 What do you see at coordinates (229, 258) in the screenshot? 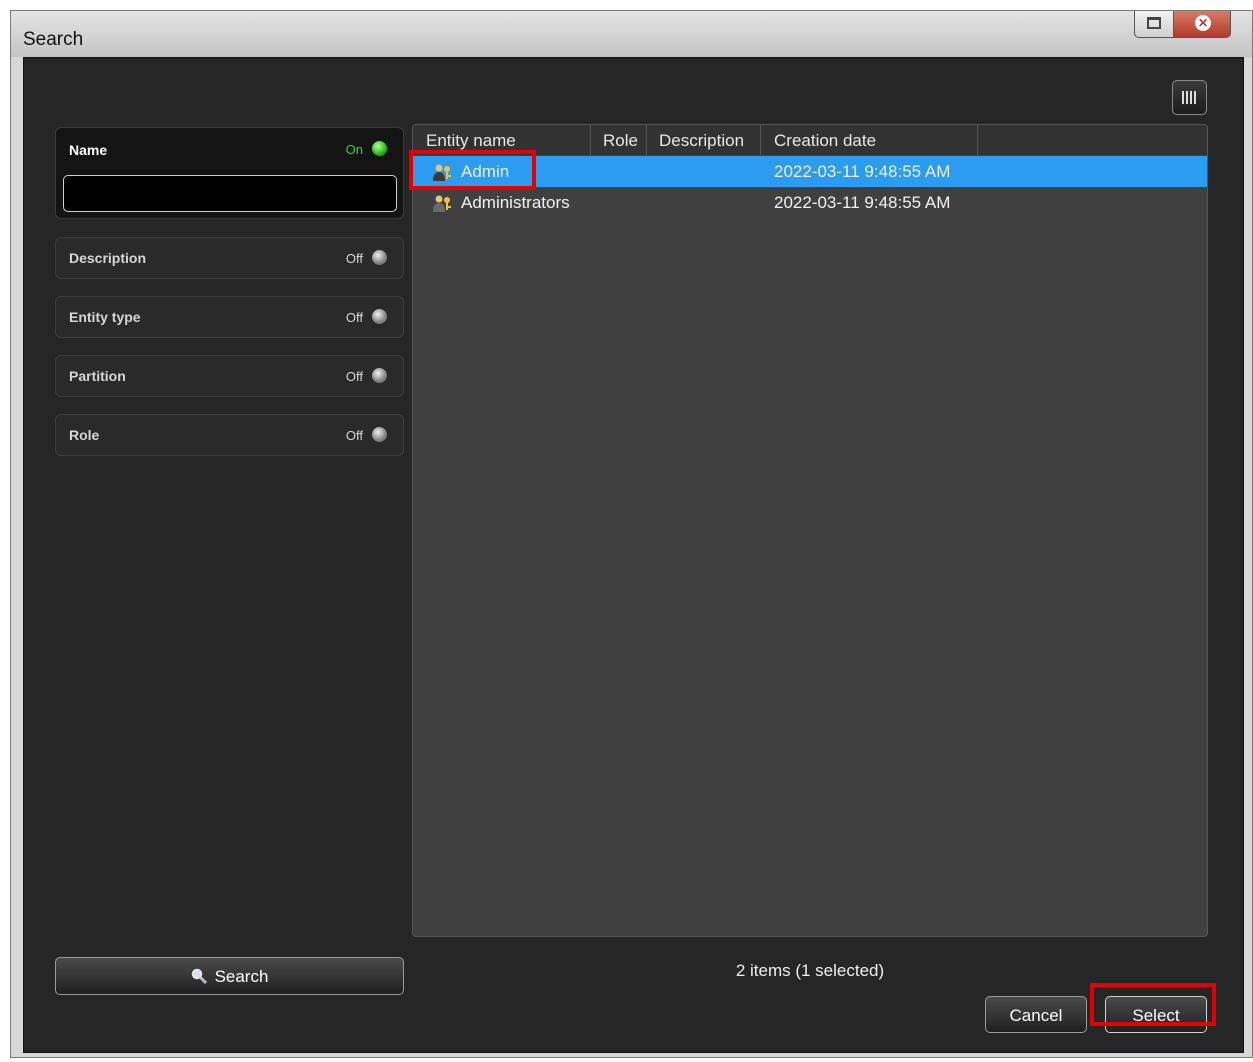
I see `filter-description: Description Off` at bounding box center [229, 258].